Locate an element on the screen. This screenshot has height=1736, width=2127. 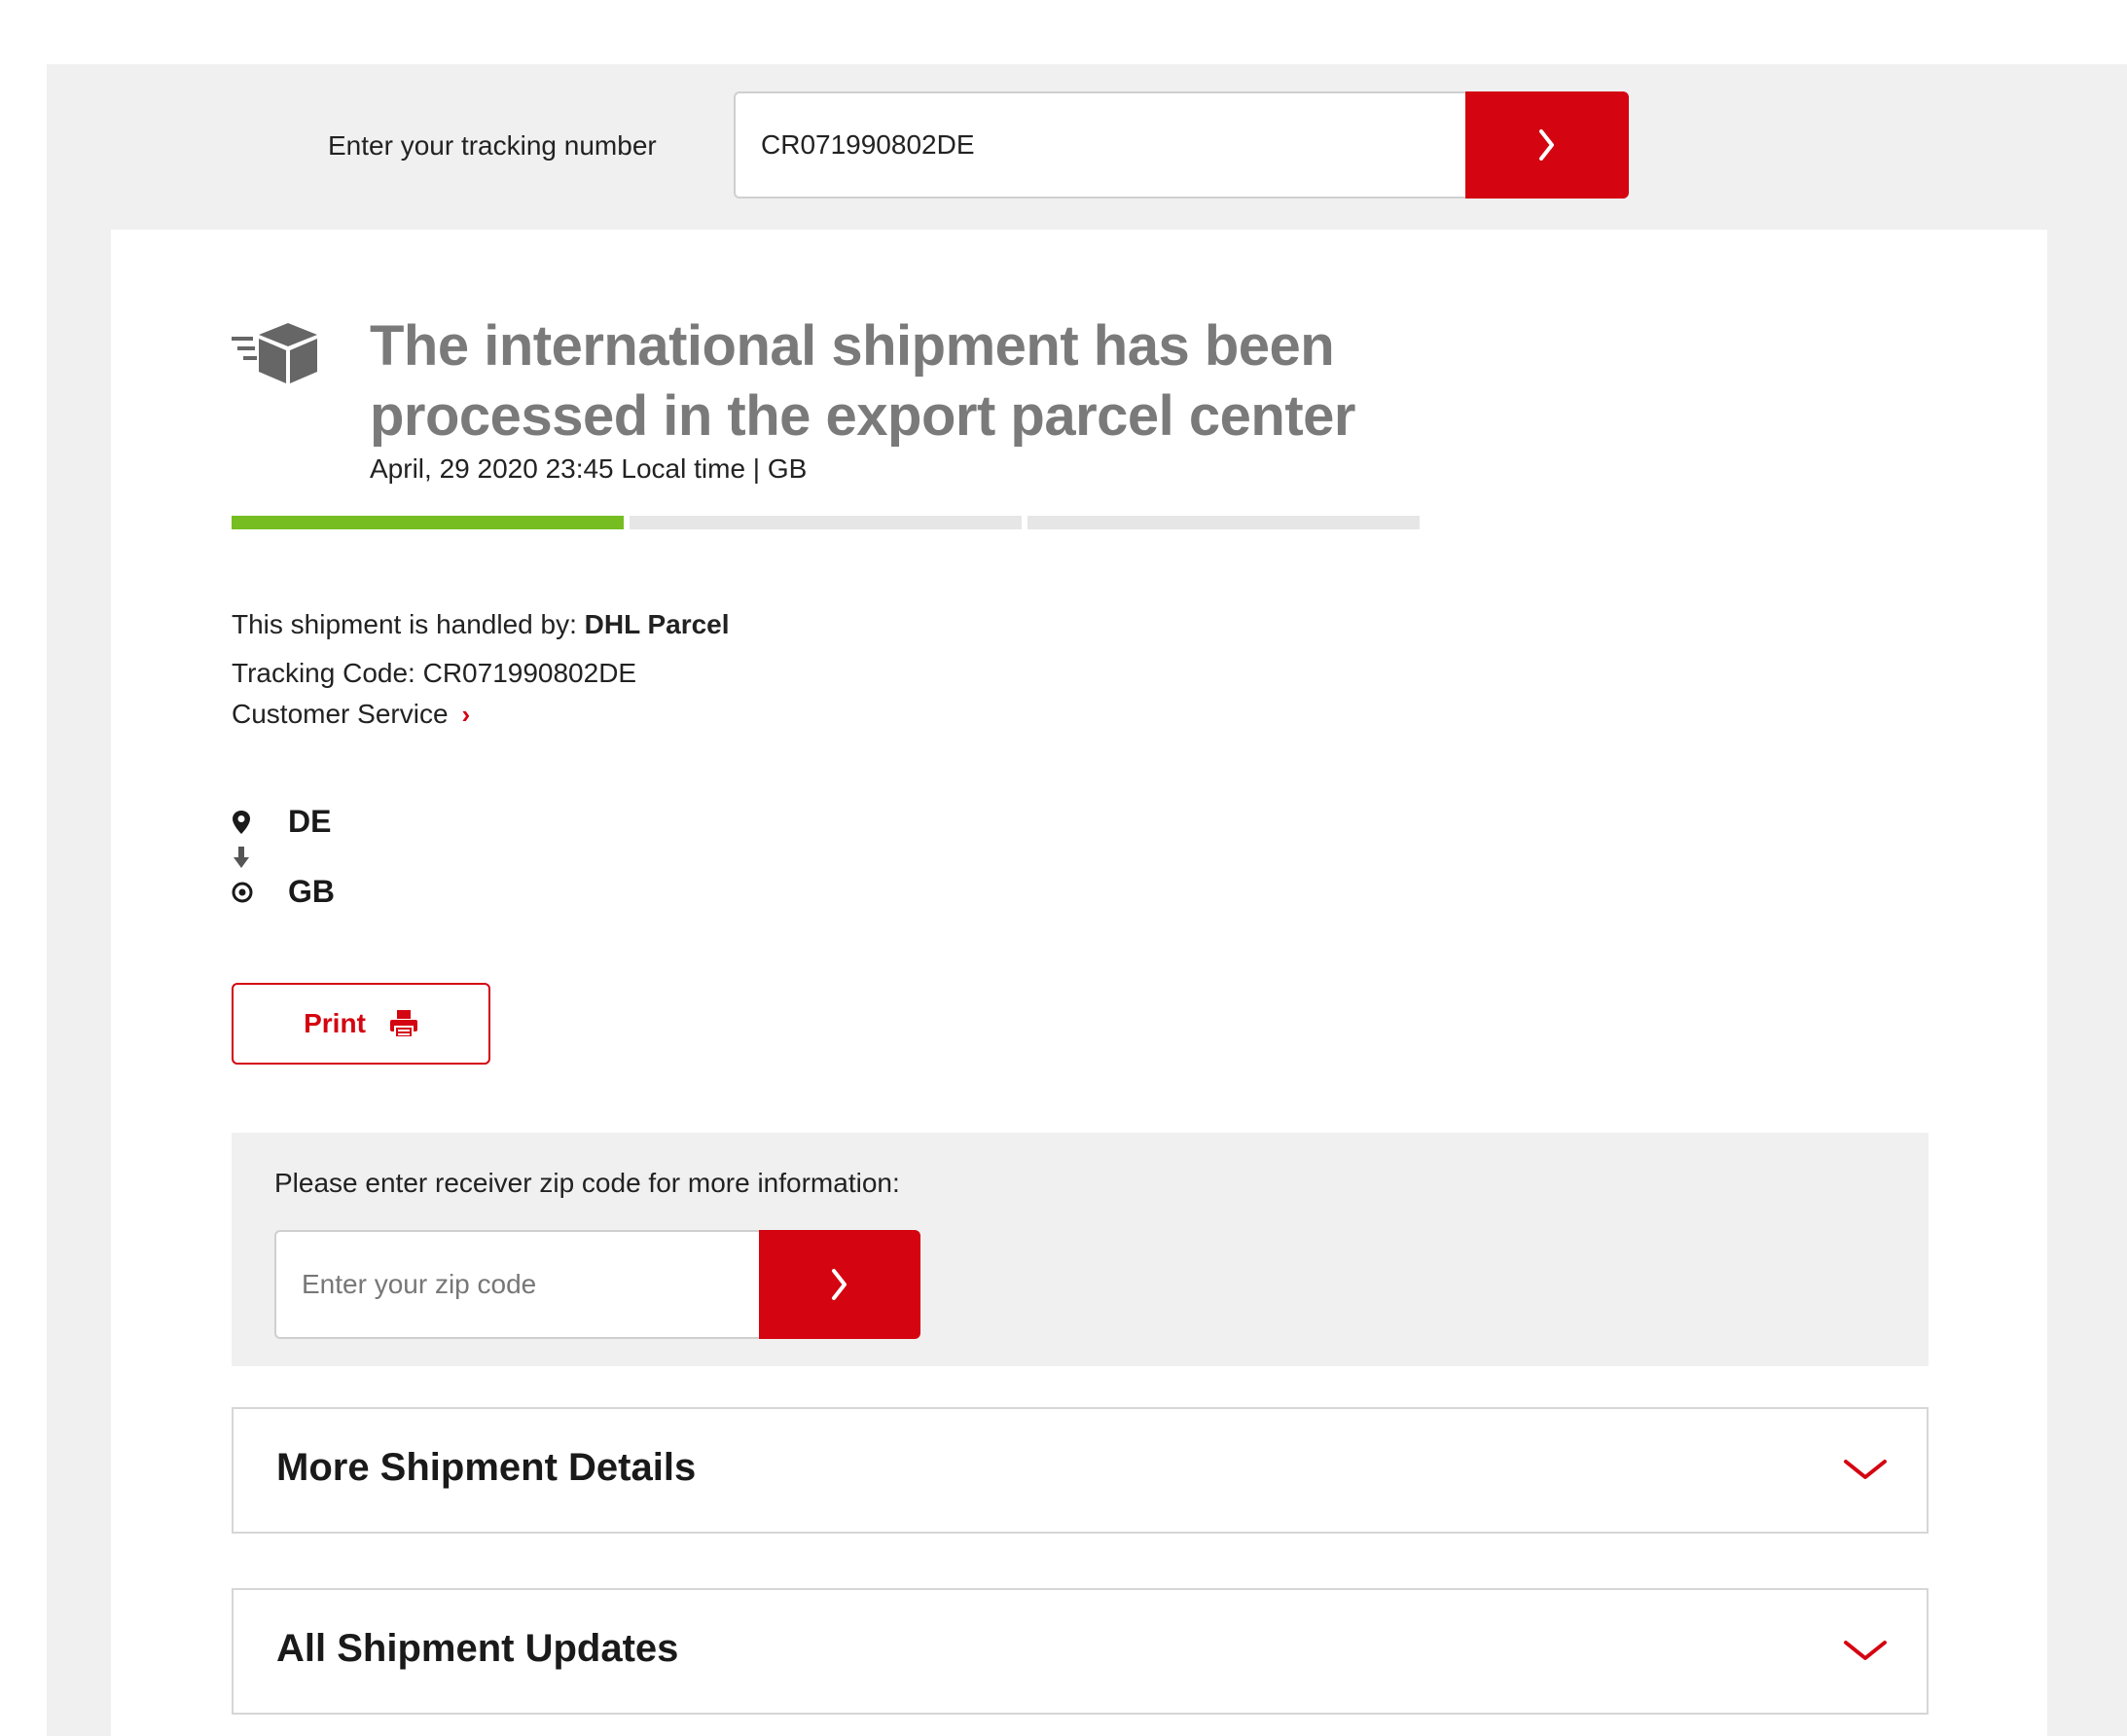
tracking-number-label: Enter your tracking number is located at coordinates (492, 146).